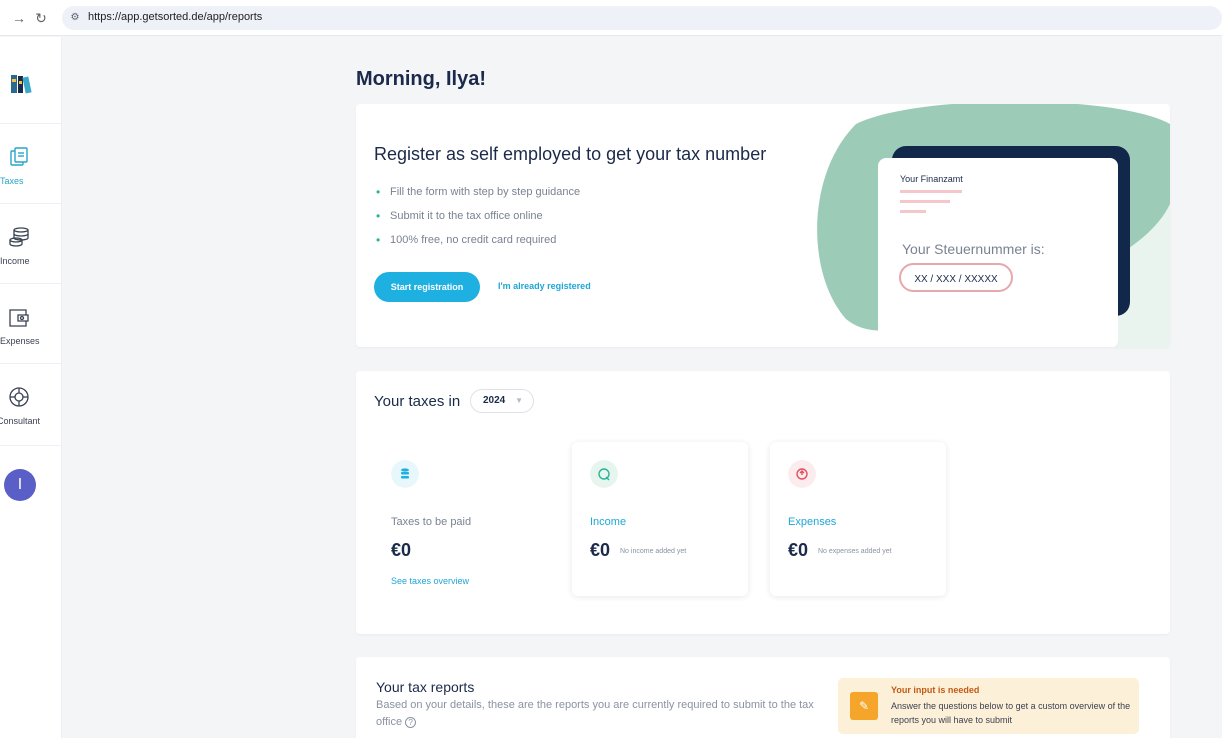 Image resolution: width=1222 pixels, height=738 pixels. I want to click on stat-label: Income, so click(608, 522).